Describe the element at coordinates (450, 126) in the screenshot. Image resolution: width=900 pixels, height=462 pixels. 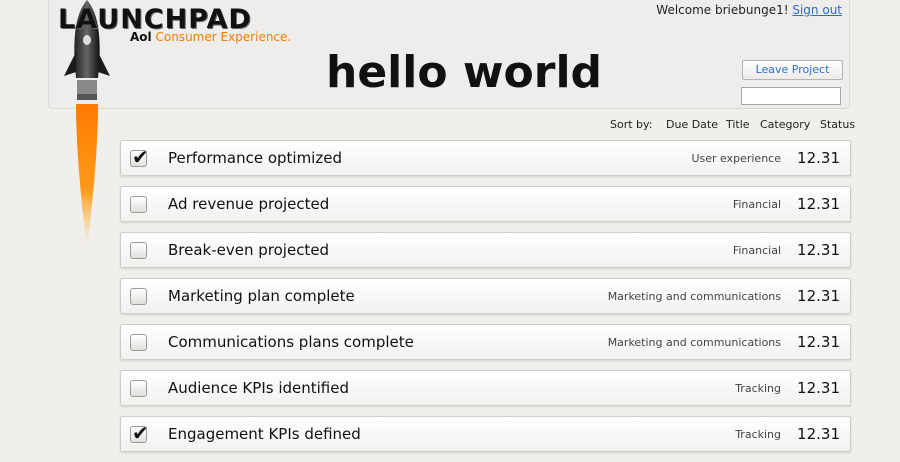
I see `sort-bar: Sort by: Due Date Title Category Status` at that location.